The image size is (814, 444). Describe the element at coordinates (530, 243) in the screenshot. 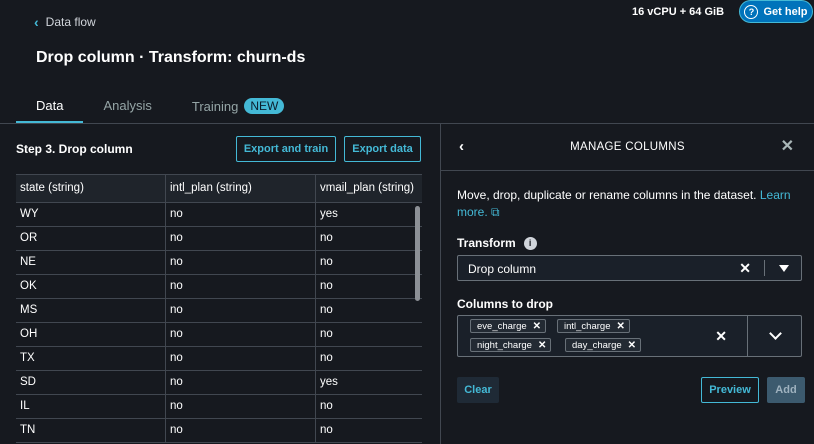

I see `info-icon: i` at that location.